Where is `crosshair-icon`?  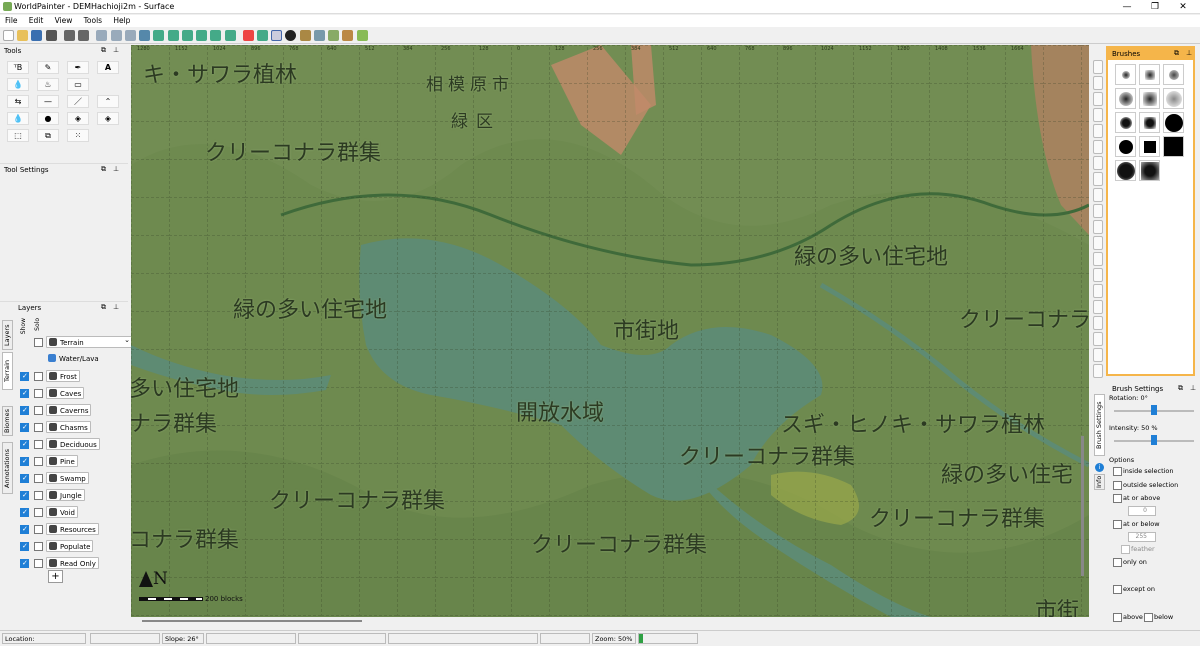 crosshair-icon is located at coordinates (248, 35).